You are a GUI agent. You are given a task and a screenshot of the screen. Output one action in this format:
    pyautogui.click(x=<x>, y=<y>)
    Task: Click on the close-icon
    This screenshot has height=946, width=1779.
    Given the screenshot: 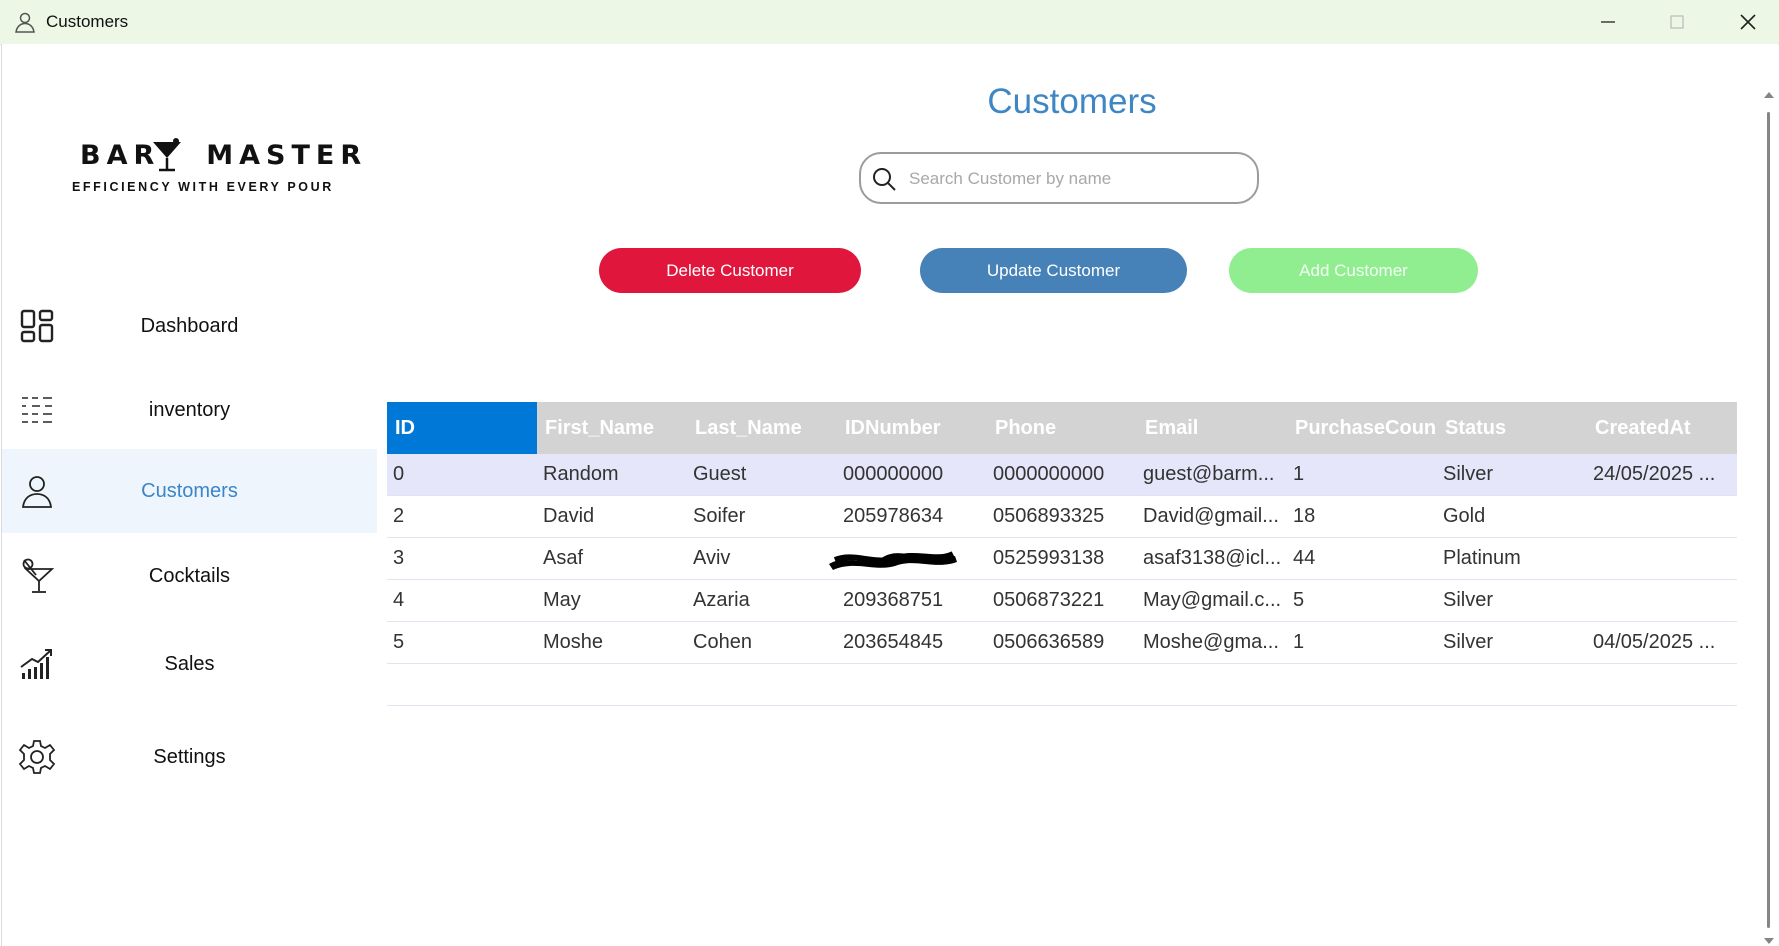 What is the action you would take?
    pyautogui.click(x=1748, y=22)
    